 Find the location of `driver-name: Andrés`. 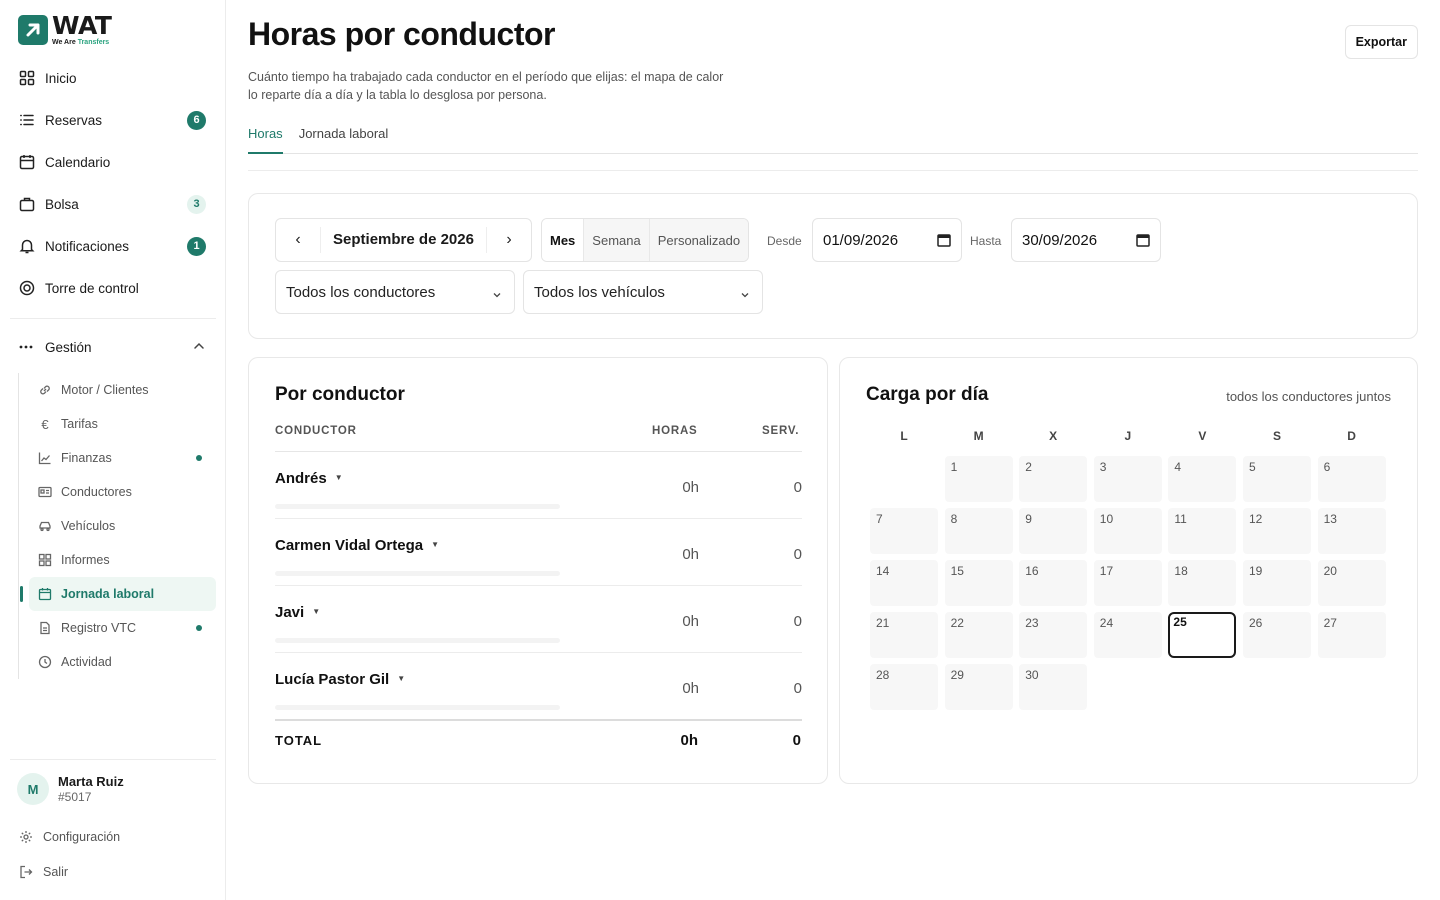

driver-name: Andrés is located at coordinates (301, 478).